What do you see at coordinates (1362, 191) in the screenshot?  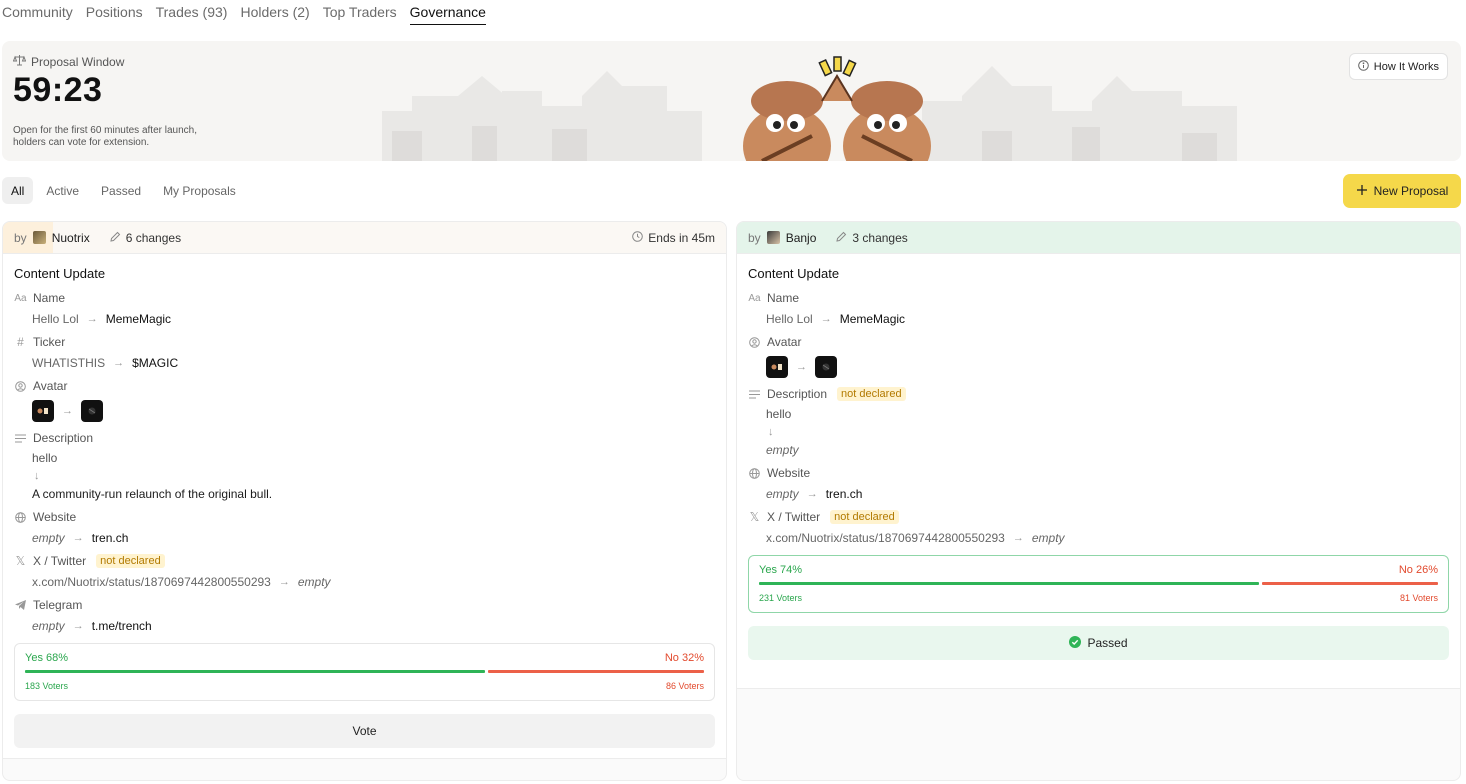 I see `plus-icon` at bounding box center [1362, 191].